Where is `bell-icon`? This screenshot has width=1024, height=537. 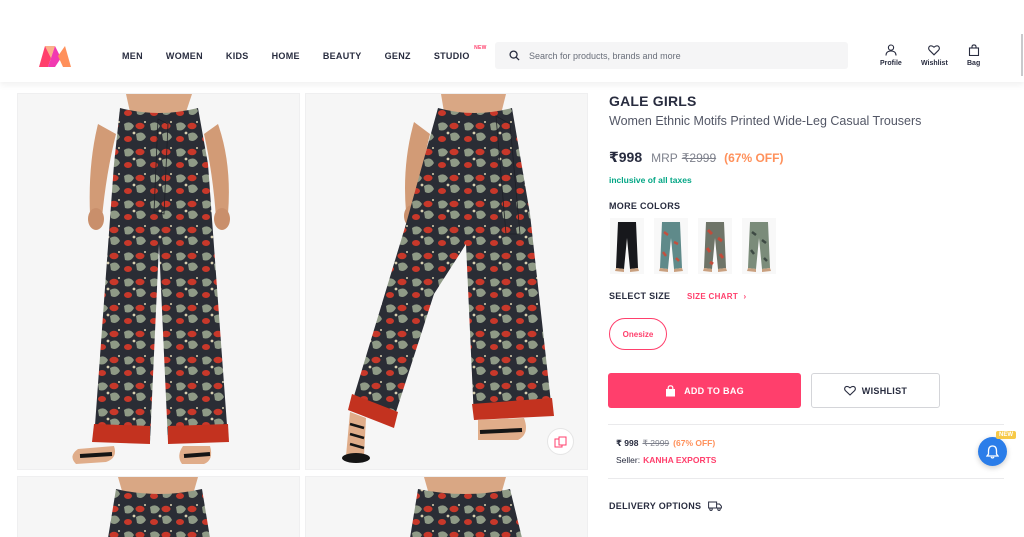 bell-icon is located at coordinates (992, 451).